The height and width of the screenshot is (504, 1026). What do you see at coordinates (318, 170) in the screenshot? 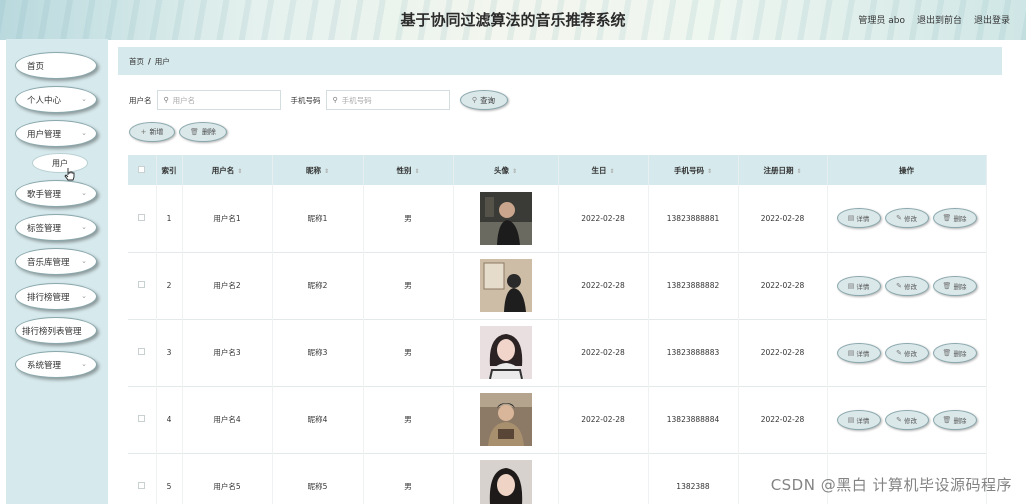
I see `column-header: 昵称 ⇕` at bounding box center [318, 170].